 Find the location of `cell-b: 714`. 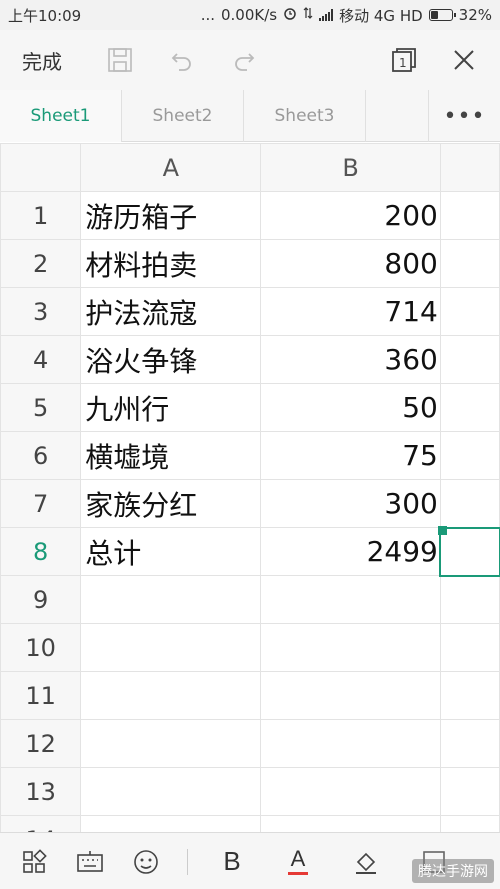

cell-b: 714 is located at coordinates (350, 311).